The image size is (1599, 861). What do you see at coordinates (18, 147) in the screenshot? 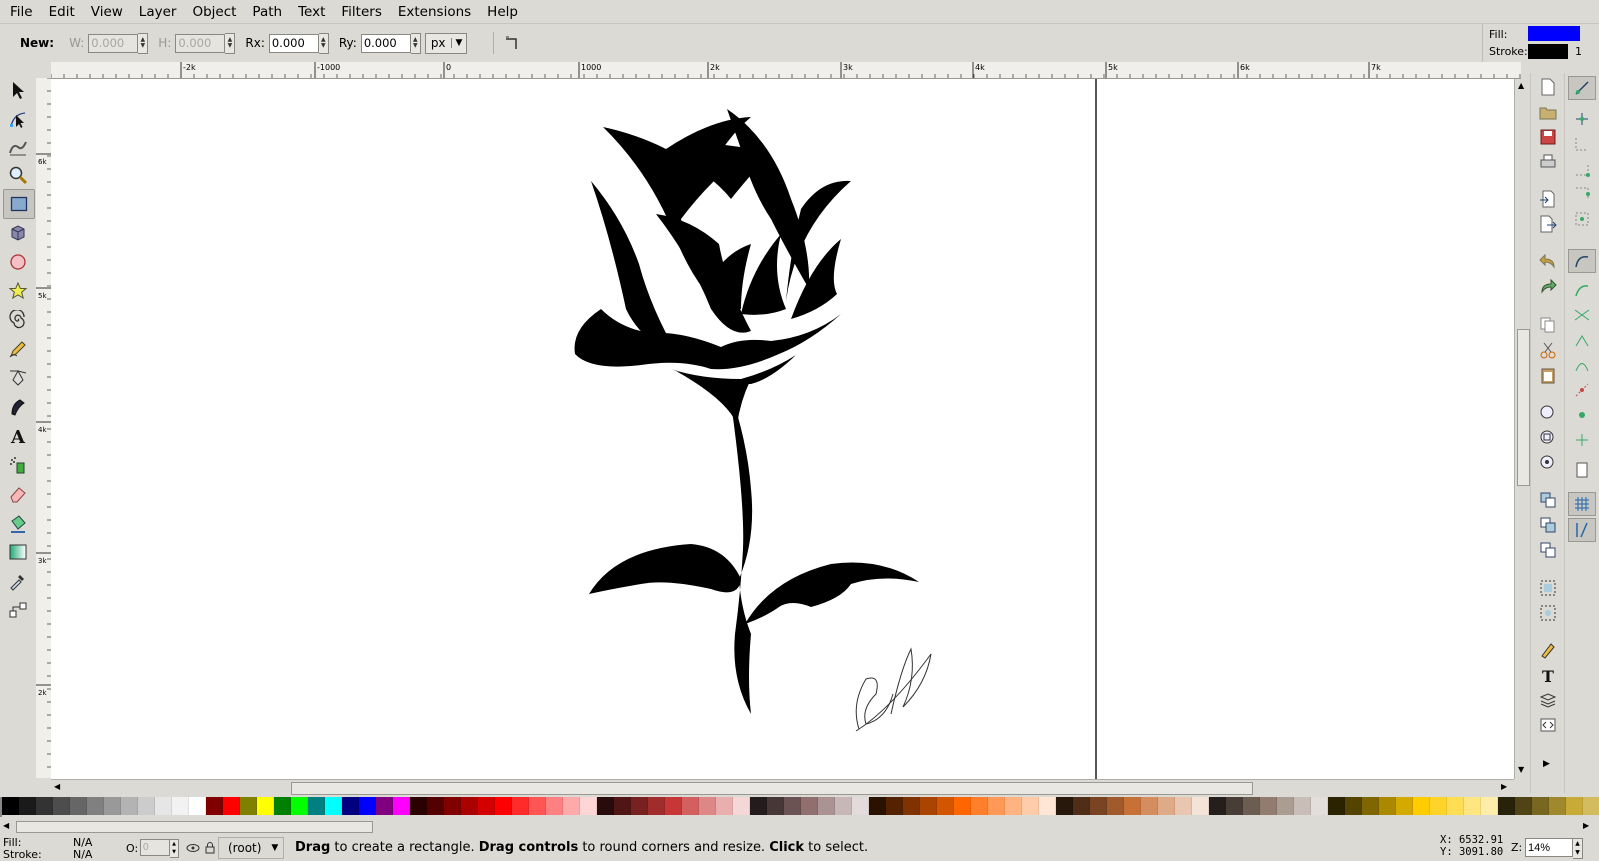
I see `tweak-tool` at bounding box center [18, 147].